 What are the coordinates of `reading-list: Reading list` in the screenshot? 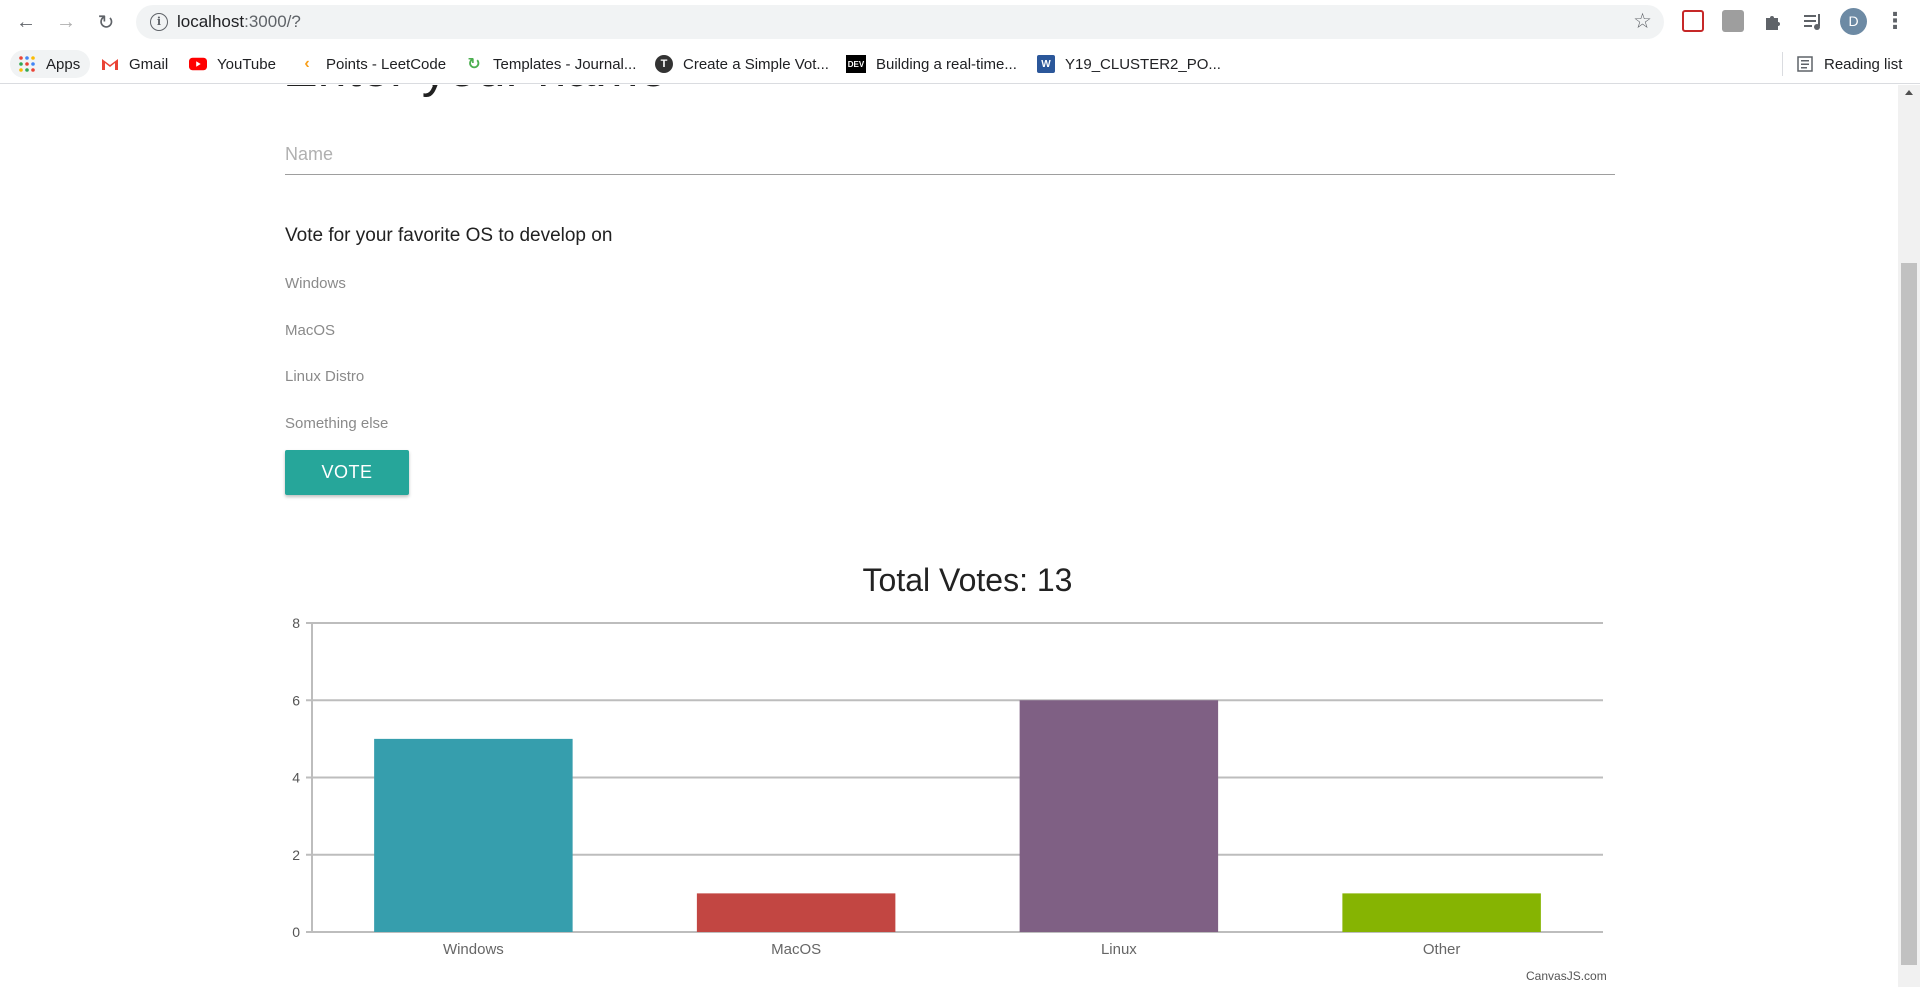 It's located at (1849, 64).